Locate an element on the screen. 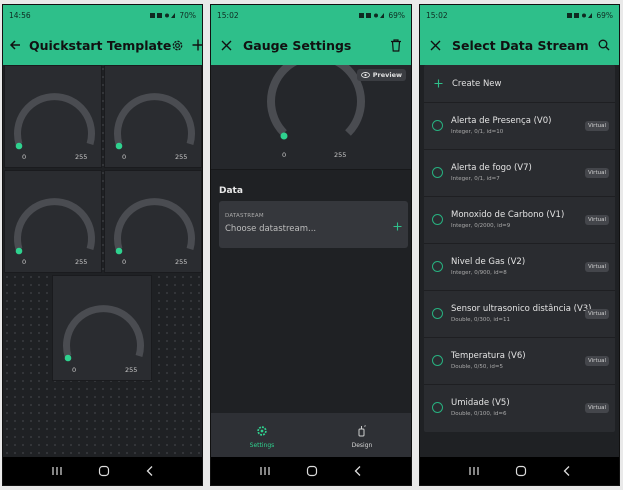 The width and height of the screenshot is (623, 490). preview-label: Preview is located at coordinates (387, 75).